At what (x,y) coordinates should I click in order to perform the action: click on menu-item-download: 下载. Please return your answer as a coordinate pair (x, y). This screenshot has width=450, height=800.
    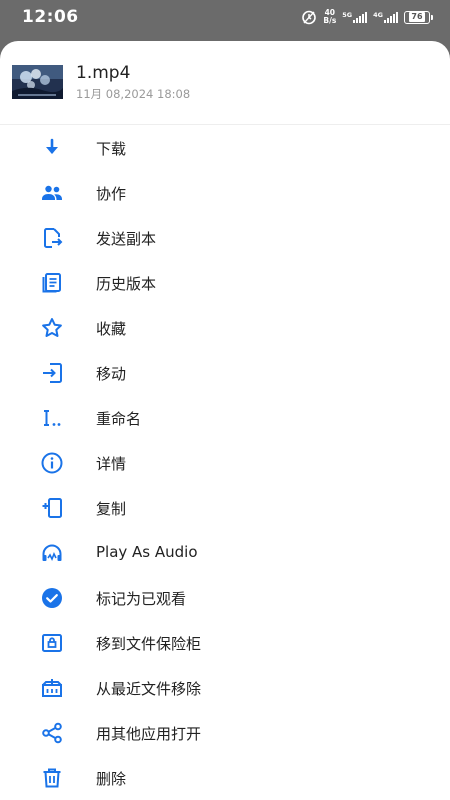
    Looking at the image, I should click on (225, 147).